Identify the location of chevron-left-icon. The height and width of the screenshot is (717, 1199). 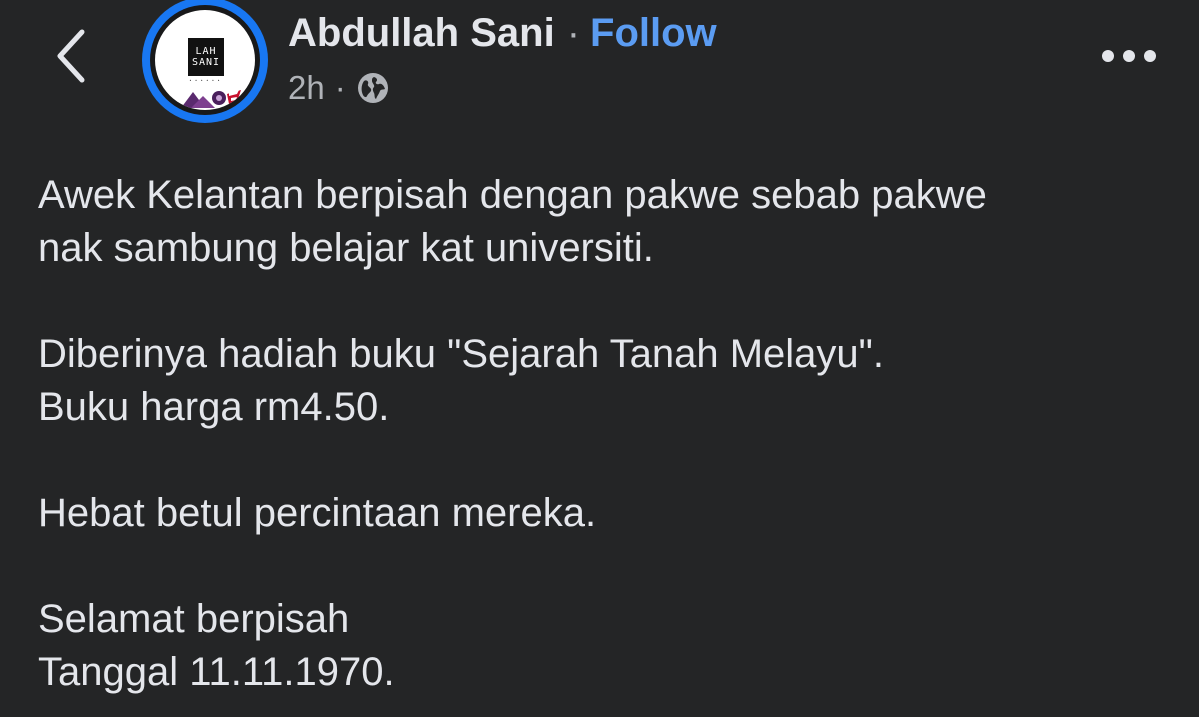
(71, 56).